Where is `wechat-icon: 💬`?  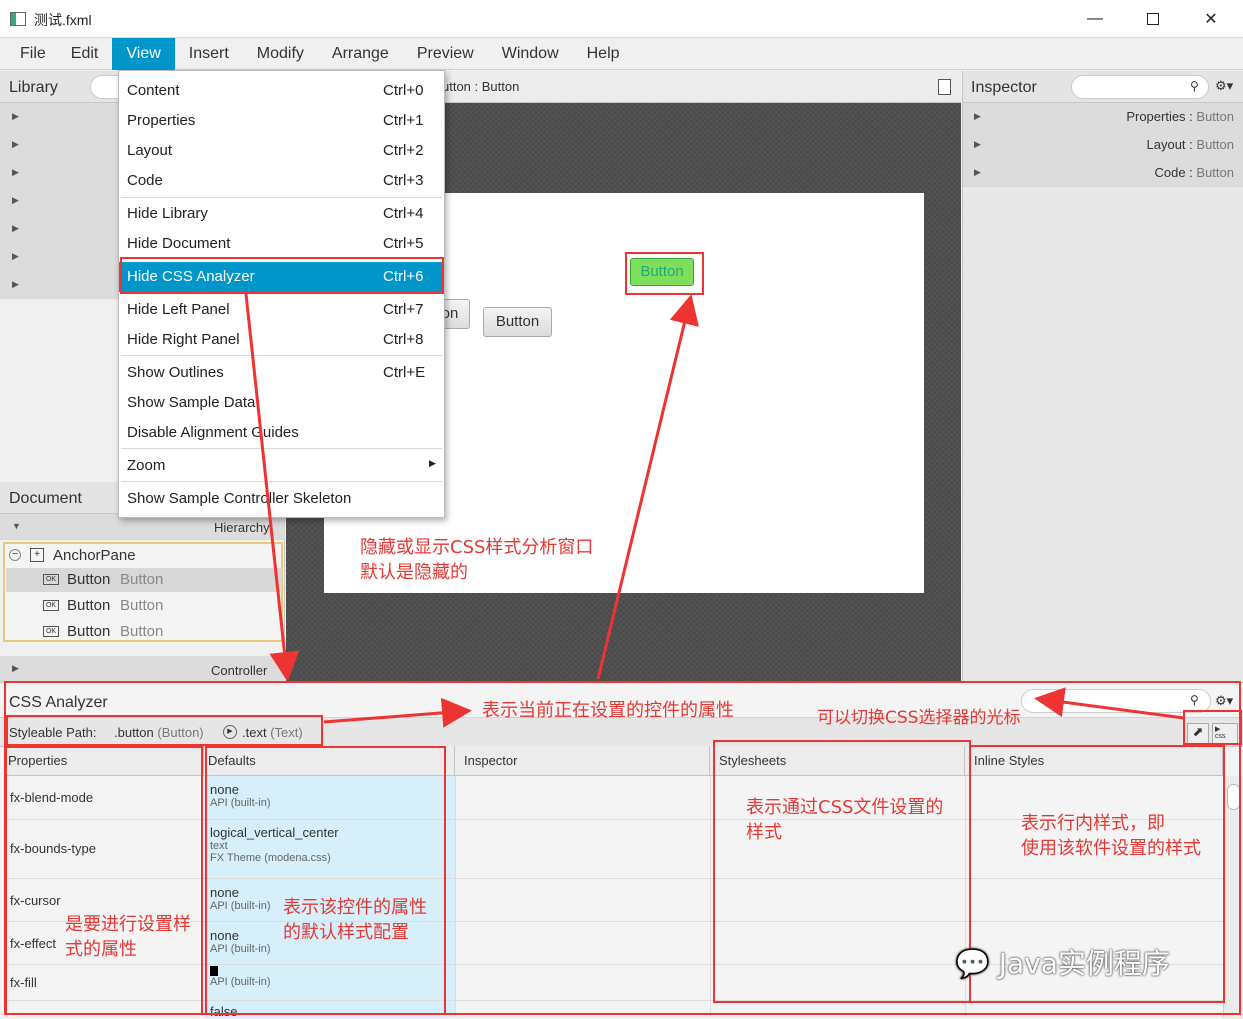
wechat-icon: 💬 is located at coordinates (972, 963).